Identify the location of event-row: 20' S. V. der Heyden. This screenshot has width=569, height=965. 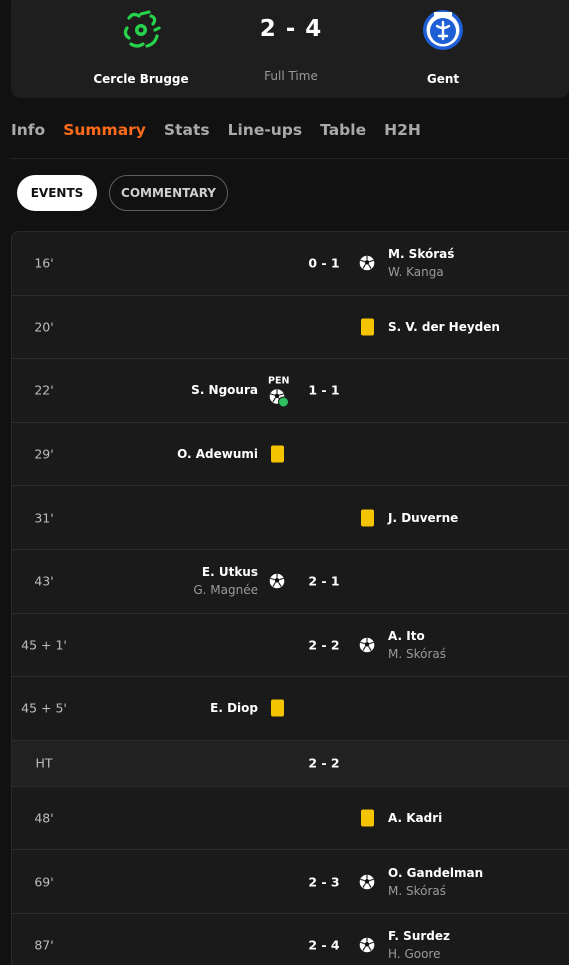
(290, 328).